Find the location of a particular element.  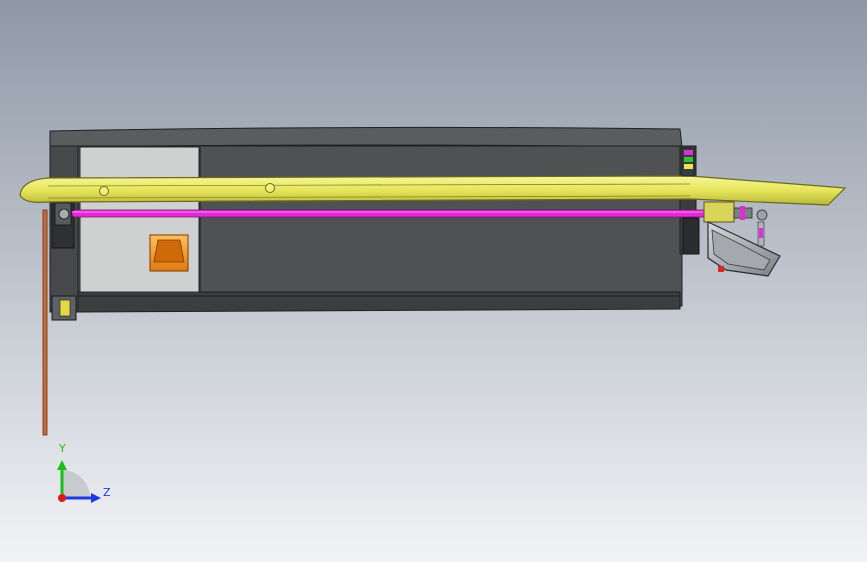

housing-bottom-lip is located at coordinates (379, 302).